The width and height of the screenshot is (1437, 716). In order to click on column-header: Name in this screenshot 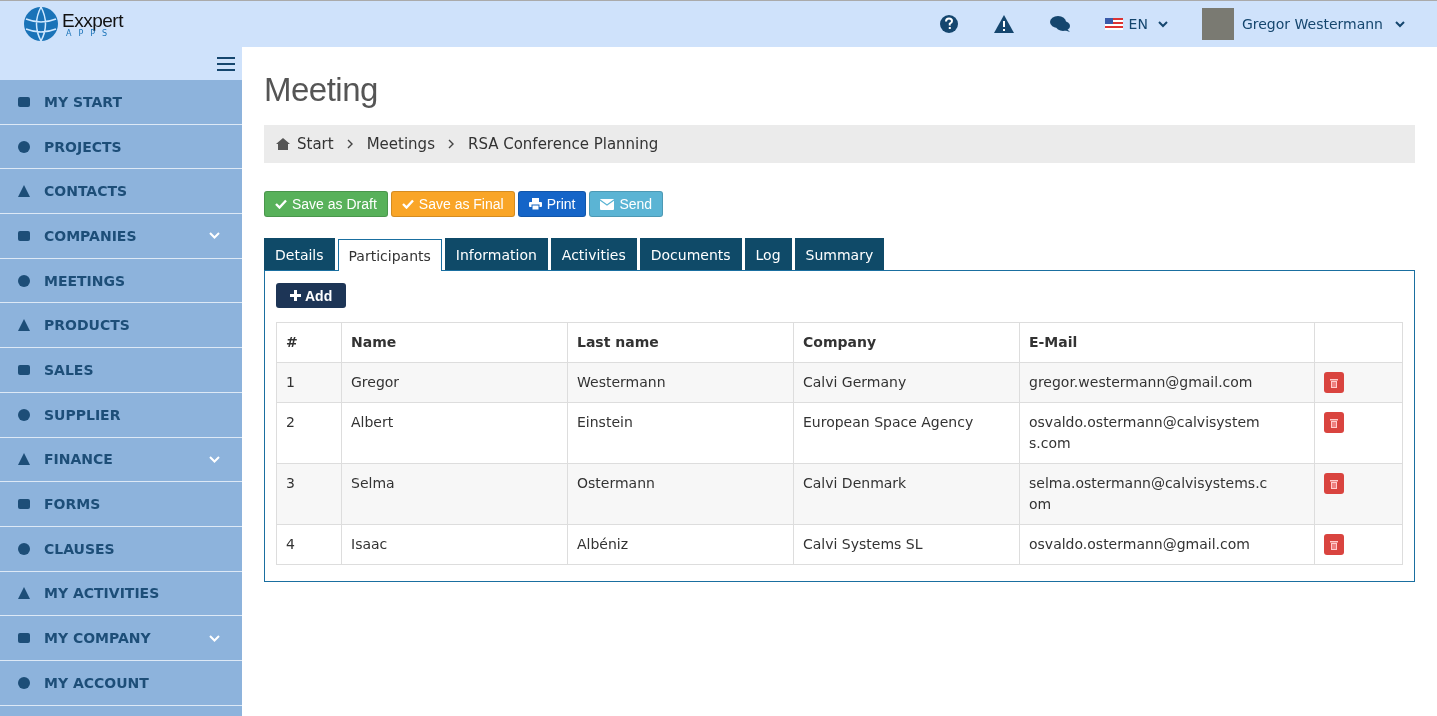, I will do `click(454, 342)`.